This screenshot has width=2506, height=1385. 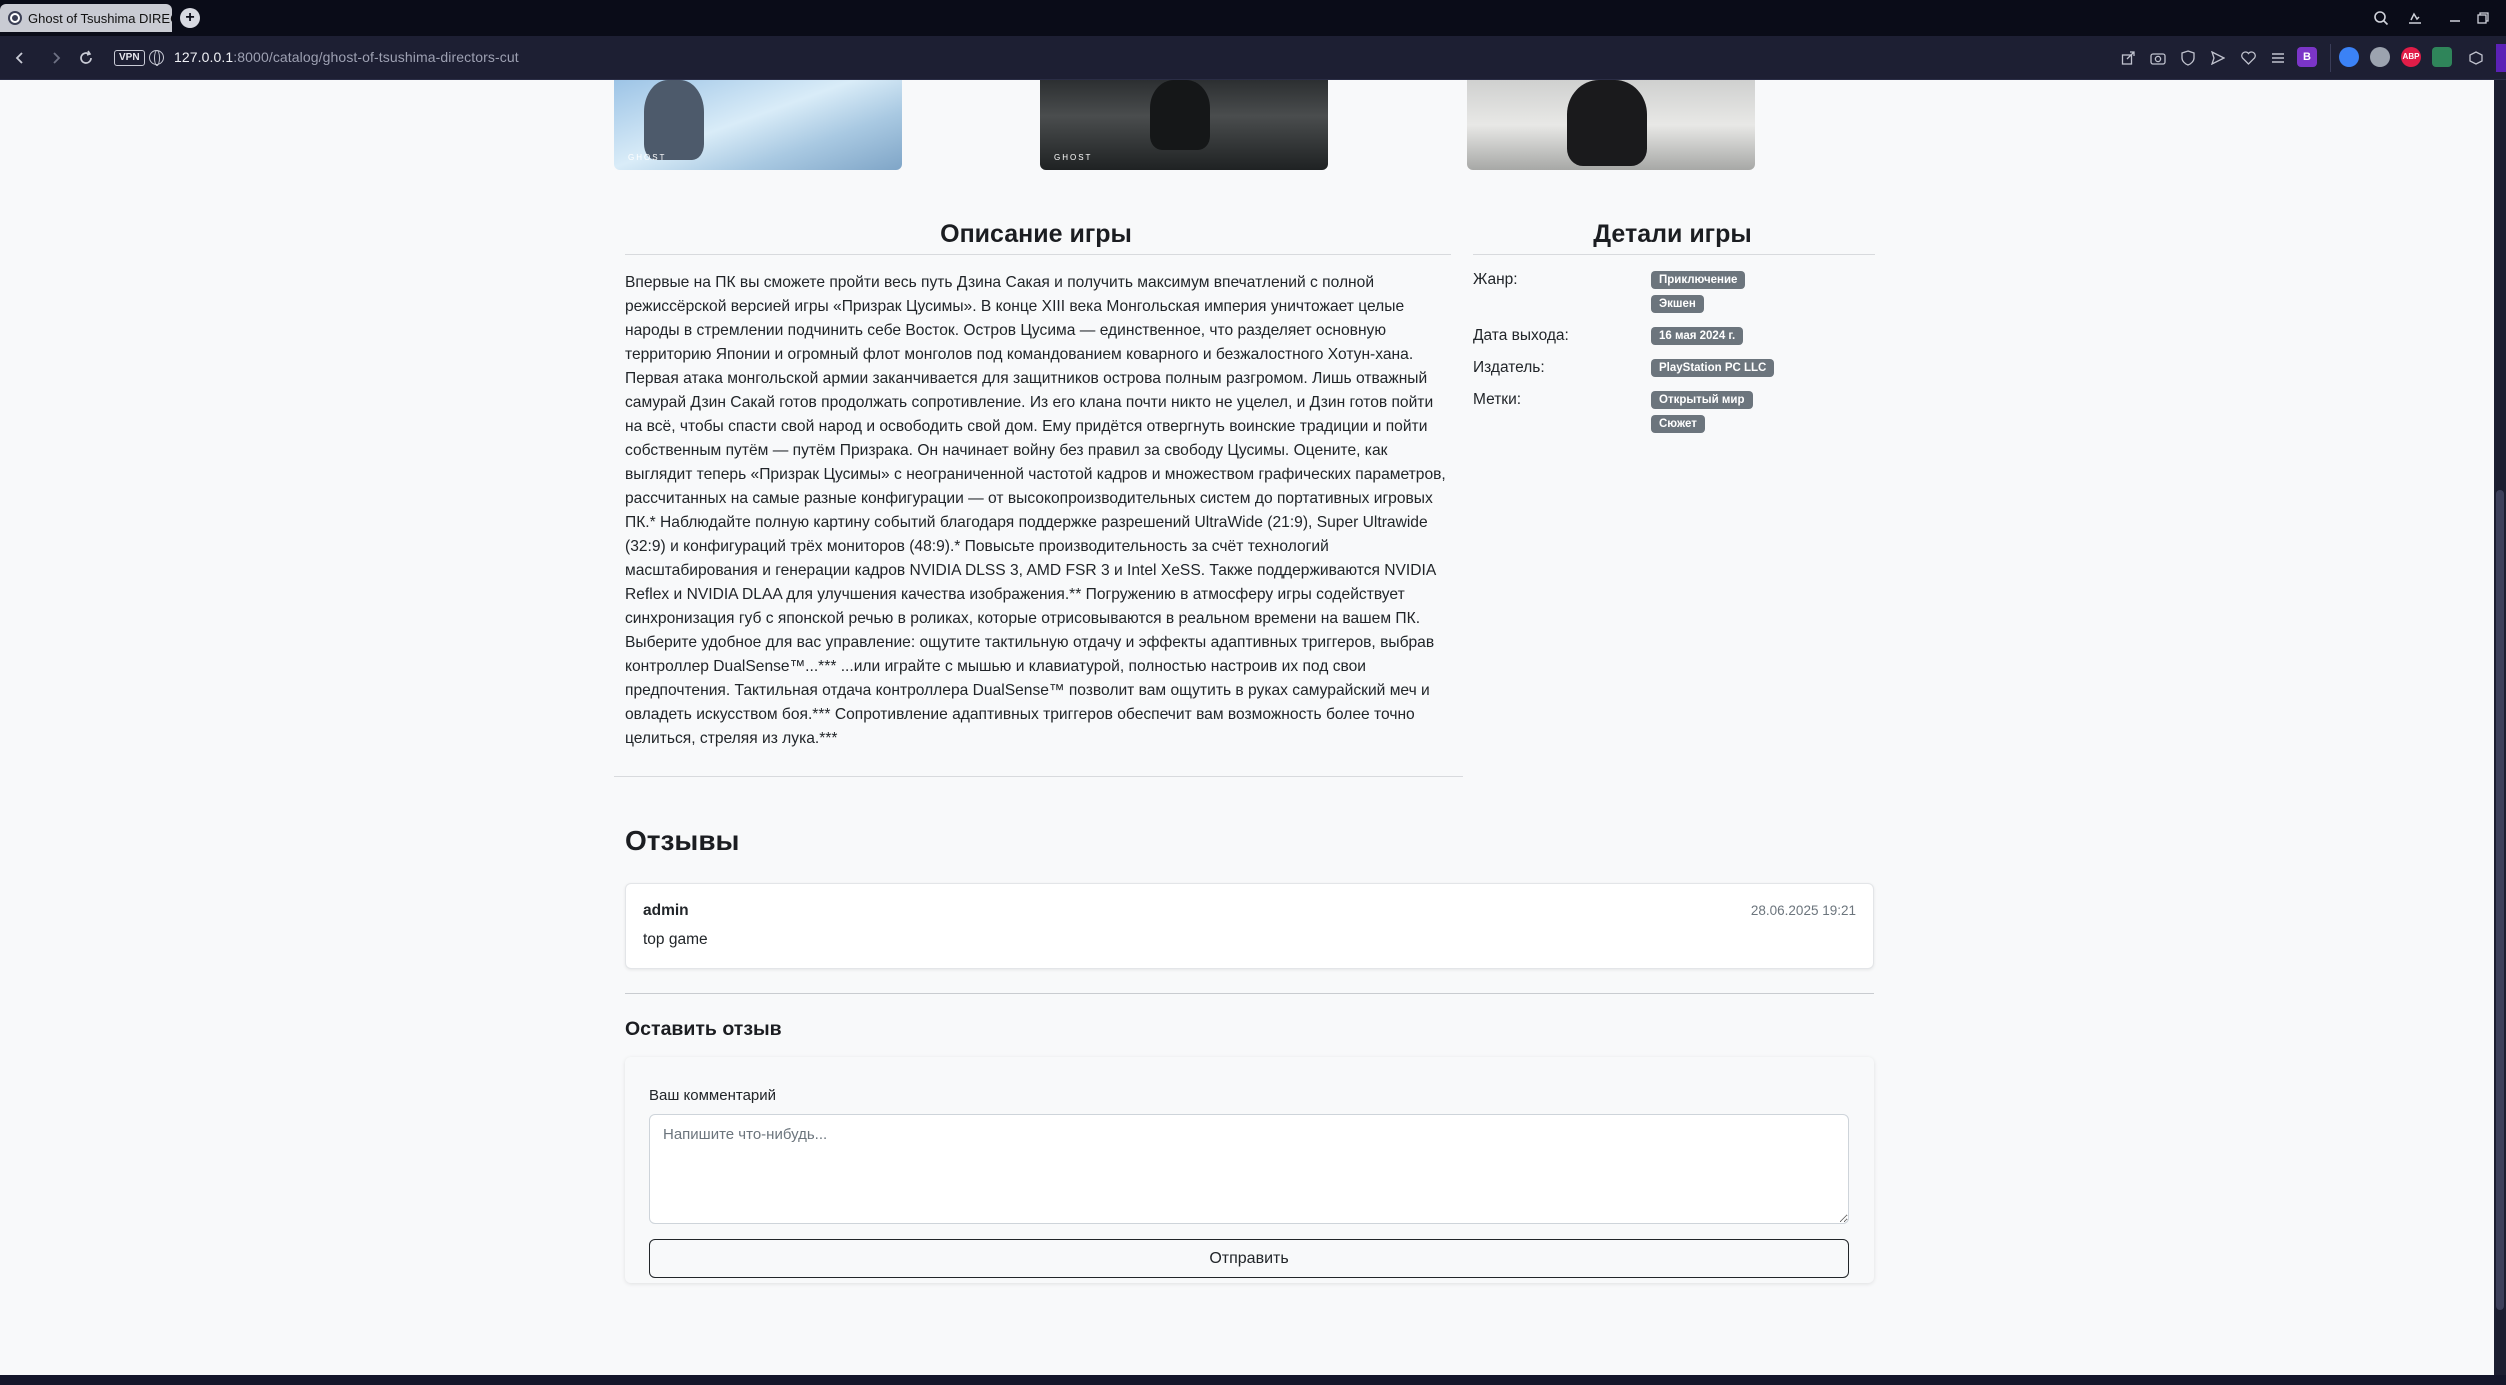 I want to click on extension-gray-icon, so click(x=2380, y=57).